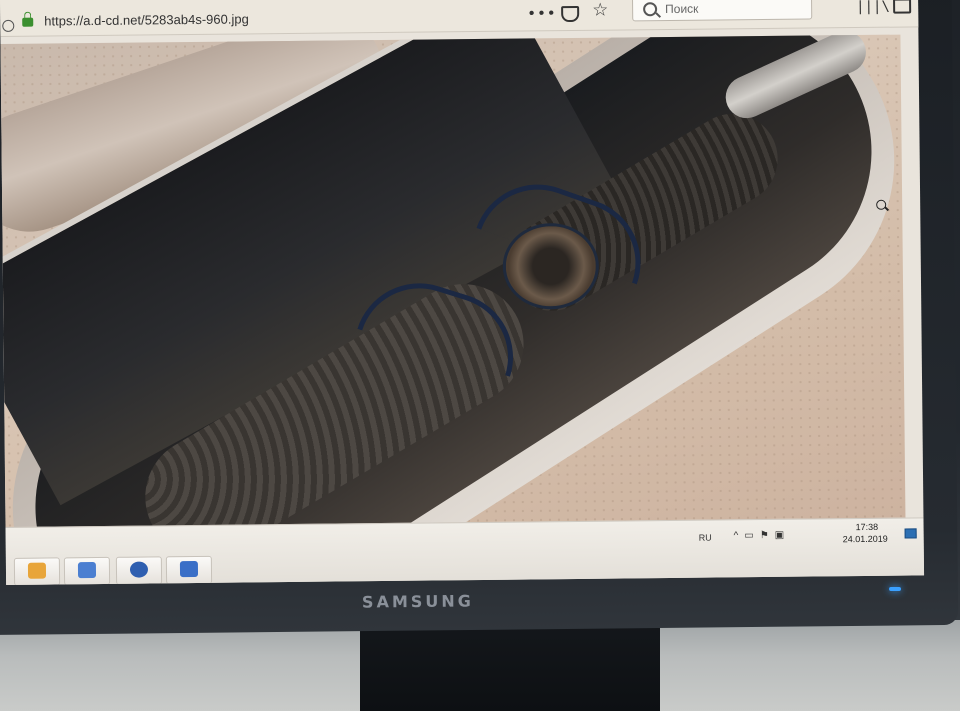 The height and width of the screenshot is (711, 960). I want to click on clock-time: 17:38, so click(867, 527).